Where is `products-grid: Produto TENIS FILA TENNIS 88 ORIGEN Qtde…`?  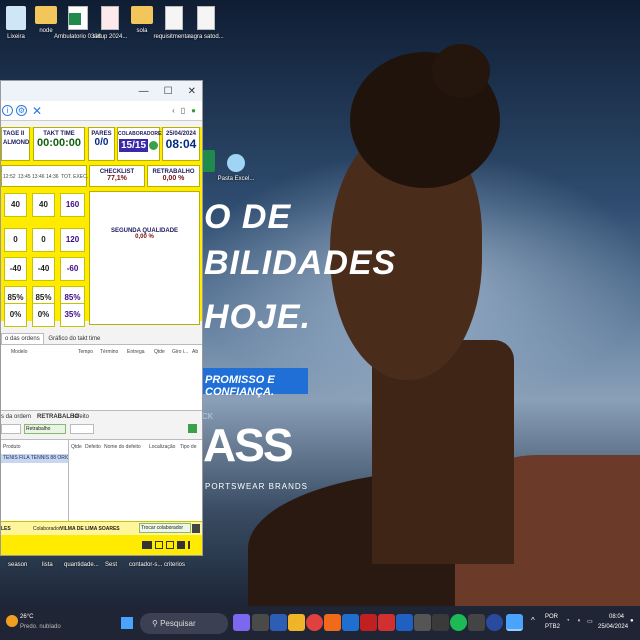 products-grid: Produto TENIS FILA TENNIS 88 ORIGEN Qtde… is located at coordinates (101, 480).